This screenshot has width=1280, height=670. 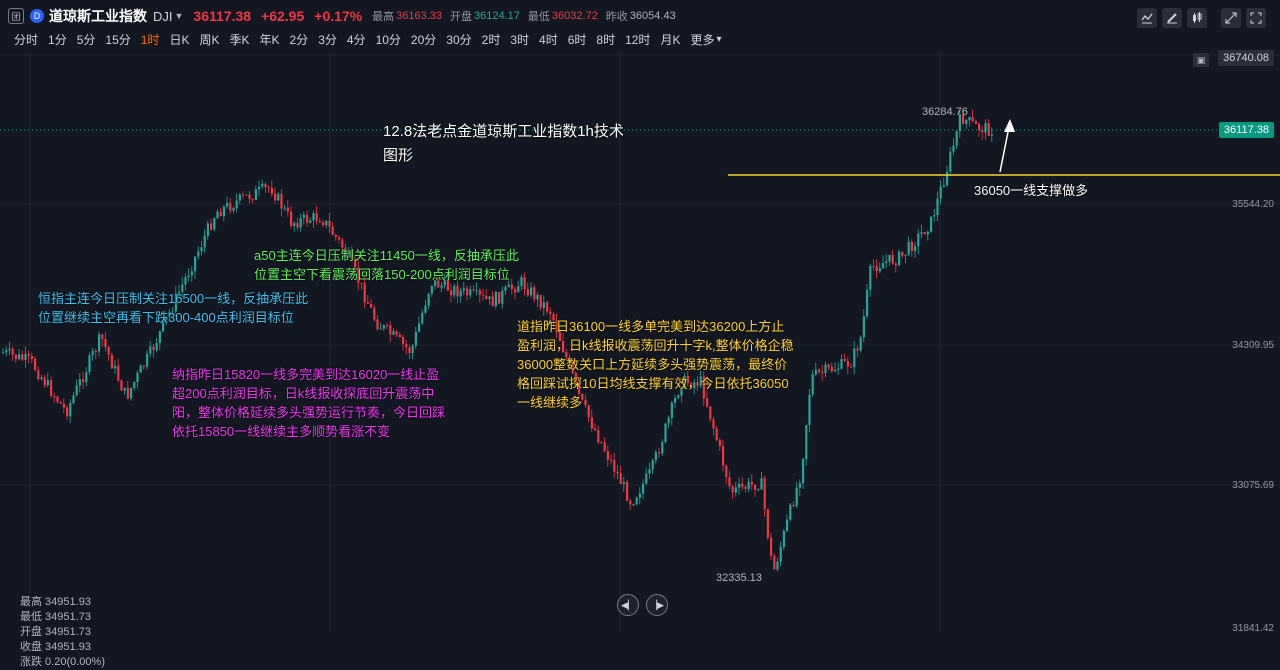 What do you see at coordinates (702, 39) in the screenshot?
I see `interval-more-menu: 更多` at bounding box center [702, 39].